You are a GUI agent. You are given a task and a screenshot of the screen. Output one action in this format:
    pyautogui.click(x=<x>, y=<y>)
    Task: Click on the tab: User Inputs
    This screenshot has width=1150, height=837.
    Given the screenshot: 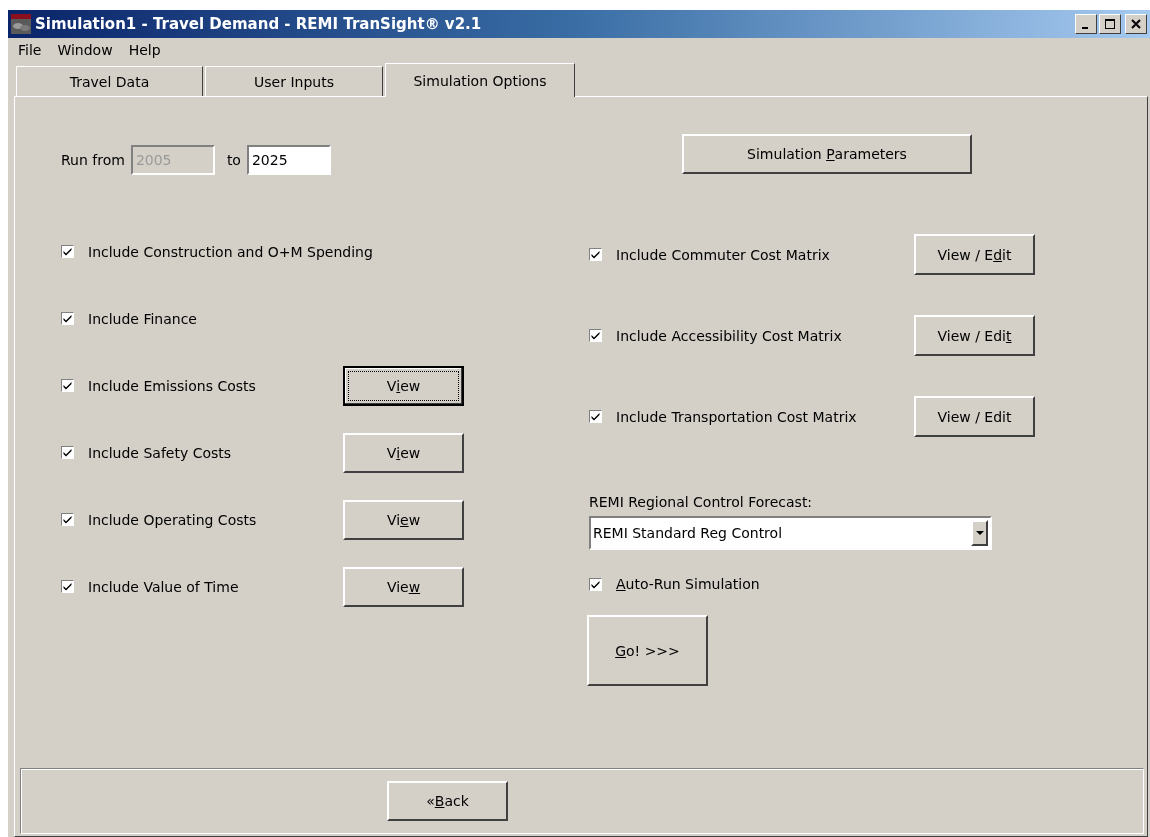 What is the action you would take?
    pyautogui.click(x=294, y=81)
    